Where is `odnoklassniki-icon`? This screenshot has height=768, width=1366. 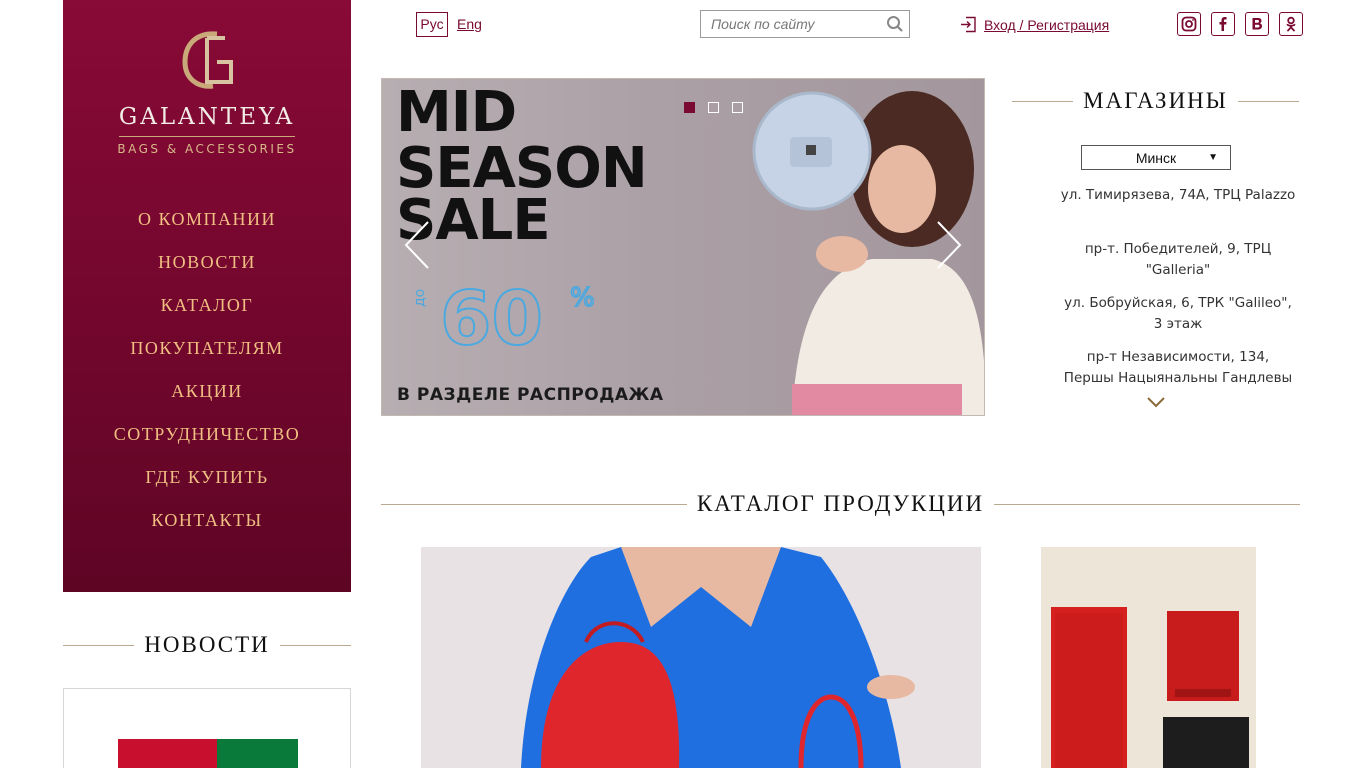 odnoklassniki-icon is located at coordinates (1291, 24).